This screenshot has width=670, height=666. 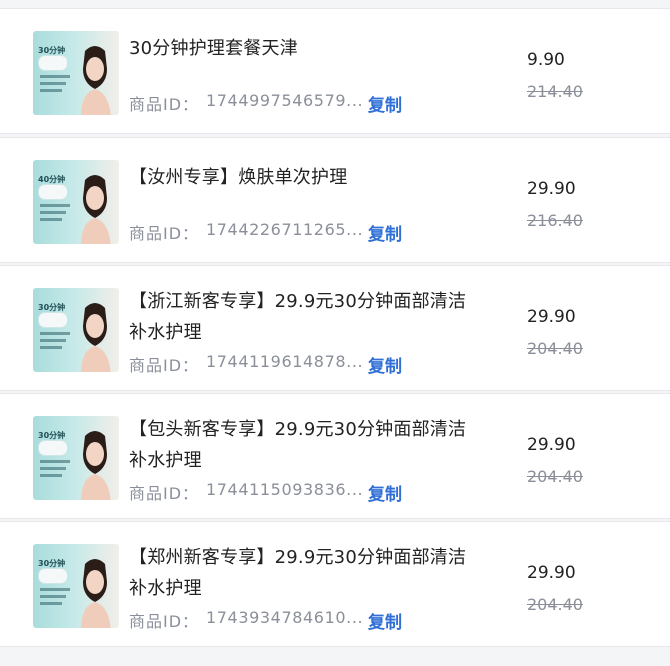 I want to click on current-price: 9.90, so click(x=546, y=60).